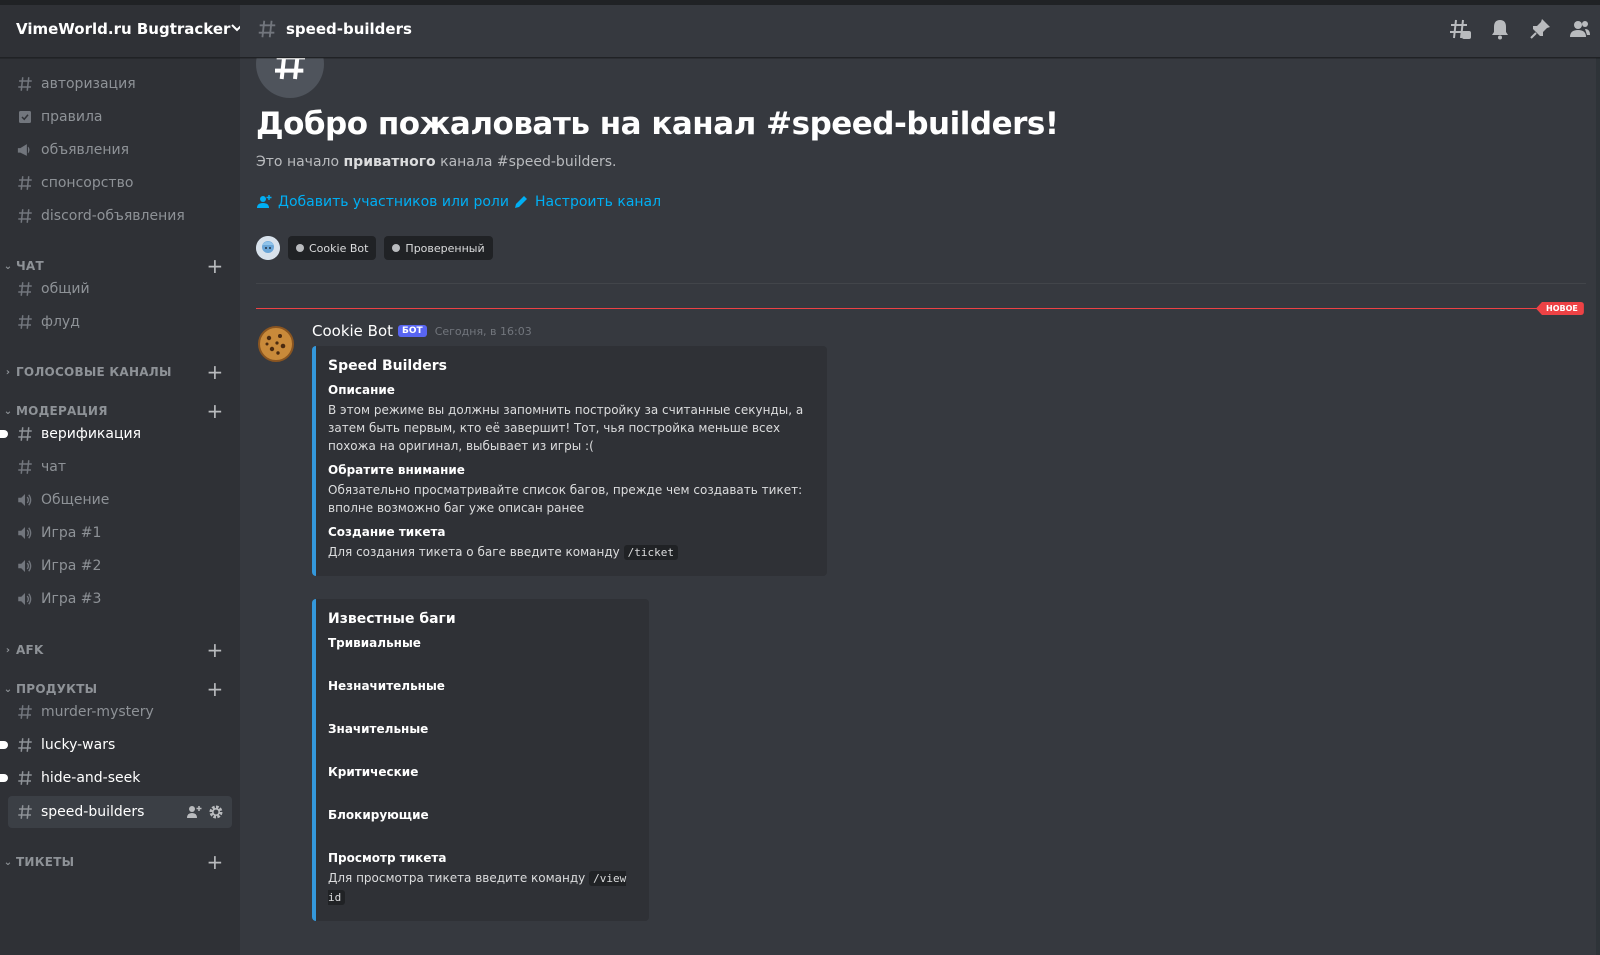 The width and height of the screenshot is (1600, 955). What do you see at coordinates (62, 411) in the screenshot?
I see `category-label: МОДЕРАЦИЯ` at bounding box center [62, 411].